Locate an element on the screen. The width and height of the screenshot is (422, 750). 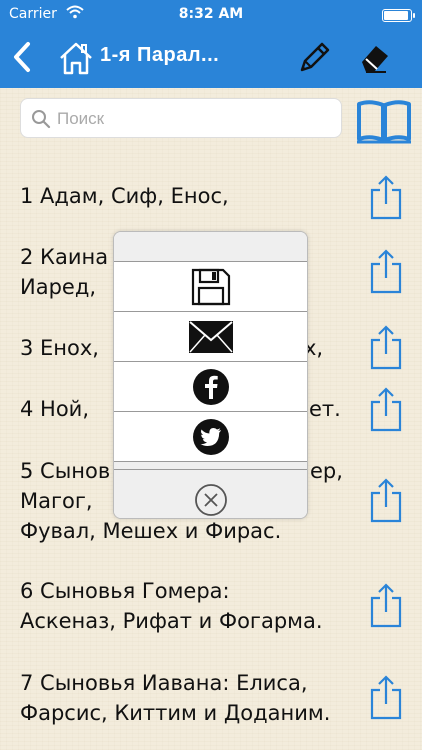
home-icon is located at coordinates (76, 58).